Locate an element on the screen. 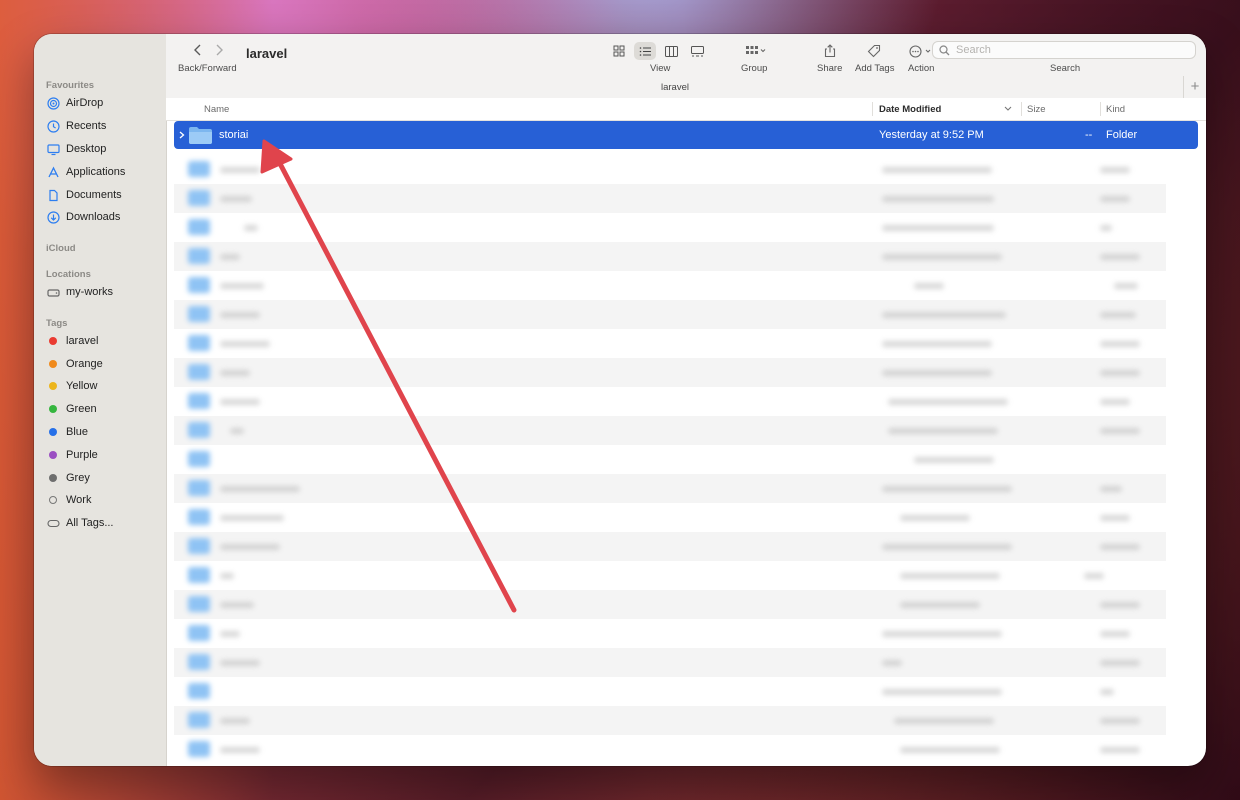 This screenshot has width=1240, height=800. sidebar-section-favourites: Favourites is located at coordinates (70, 85).